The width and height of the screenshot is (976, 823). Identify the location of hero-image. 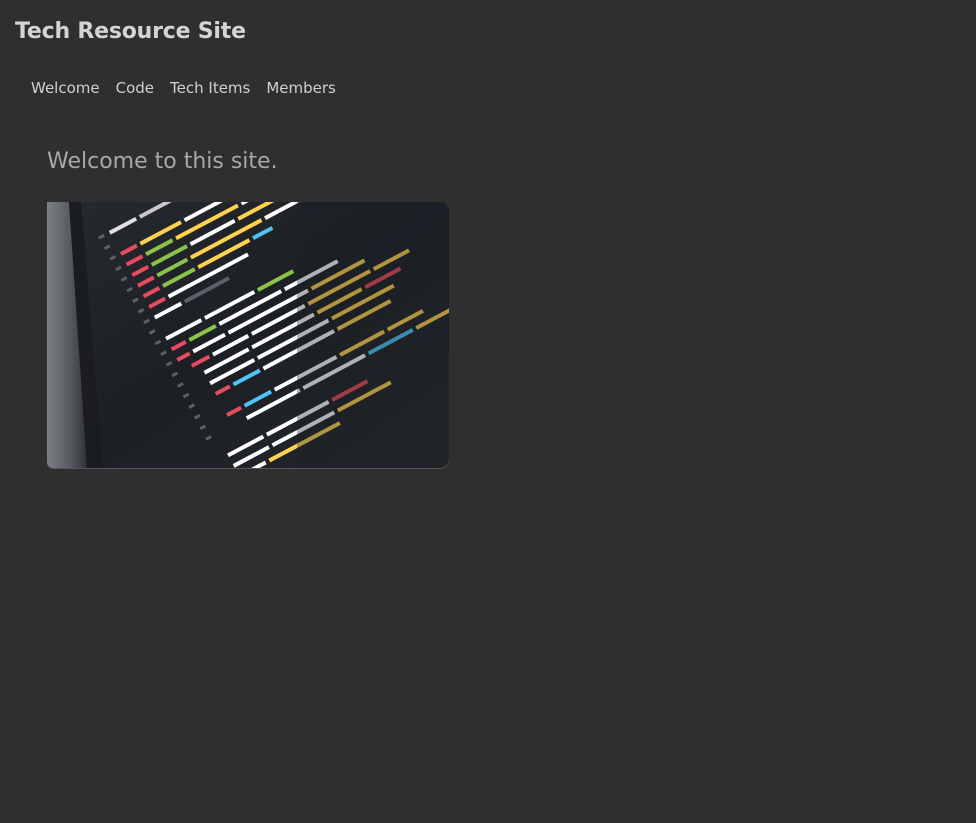
(248, 335).